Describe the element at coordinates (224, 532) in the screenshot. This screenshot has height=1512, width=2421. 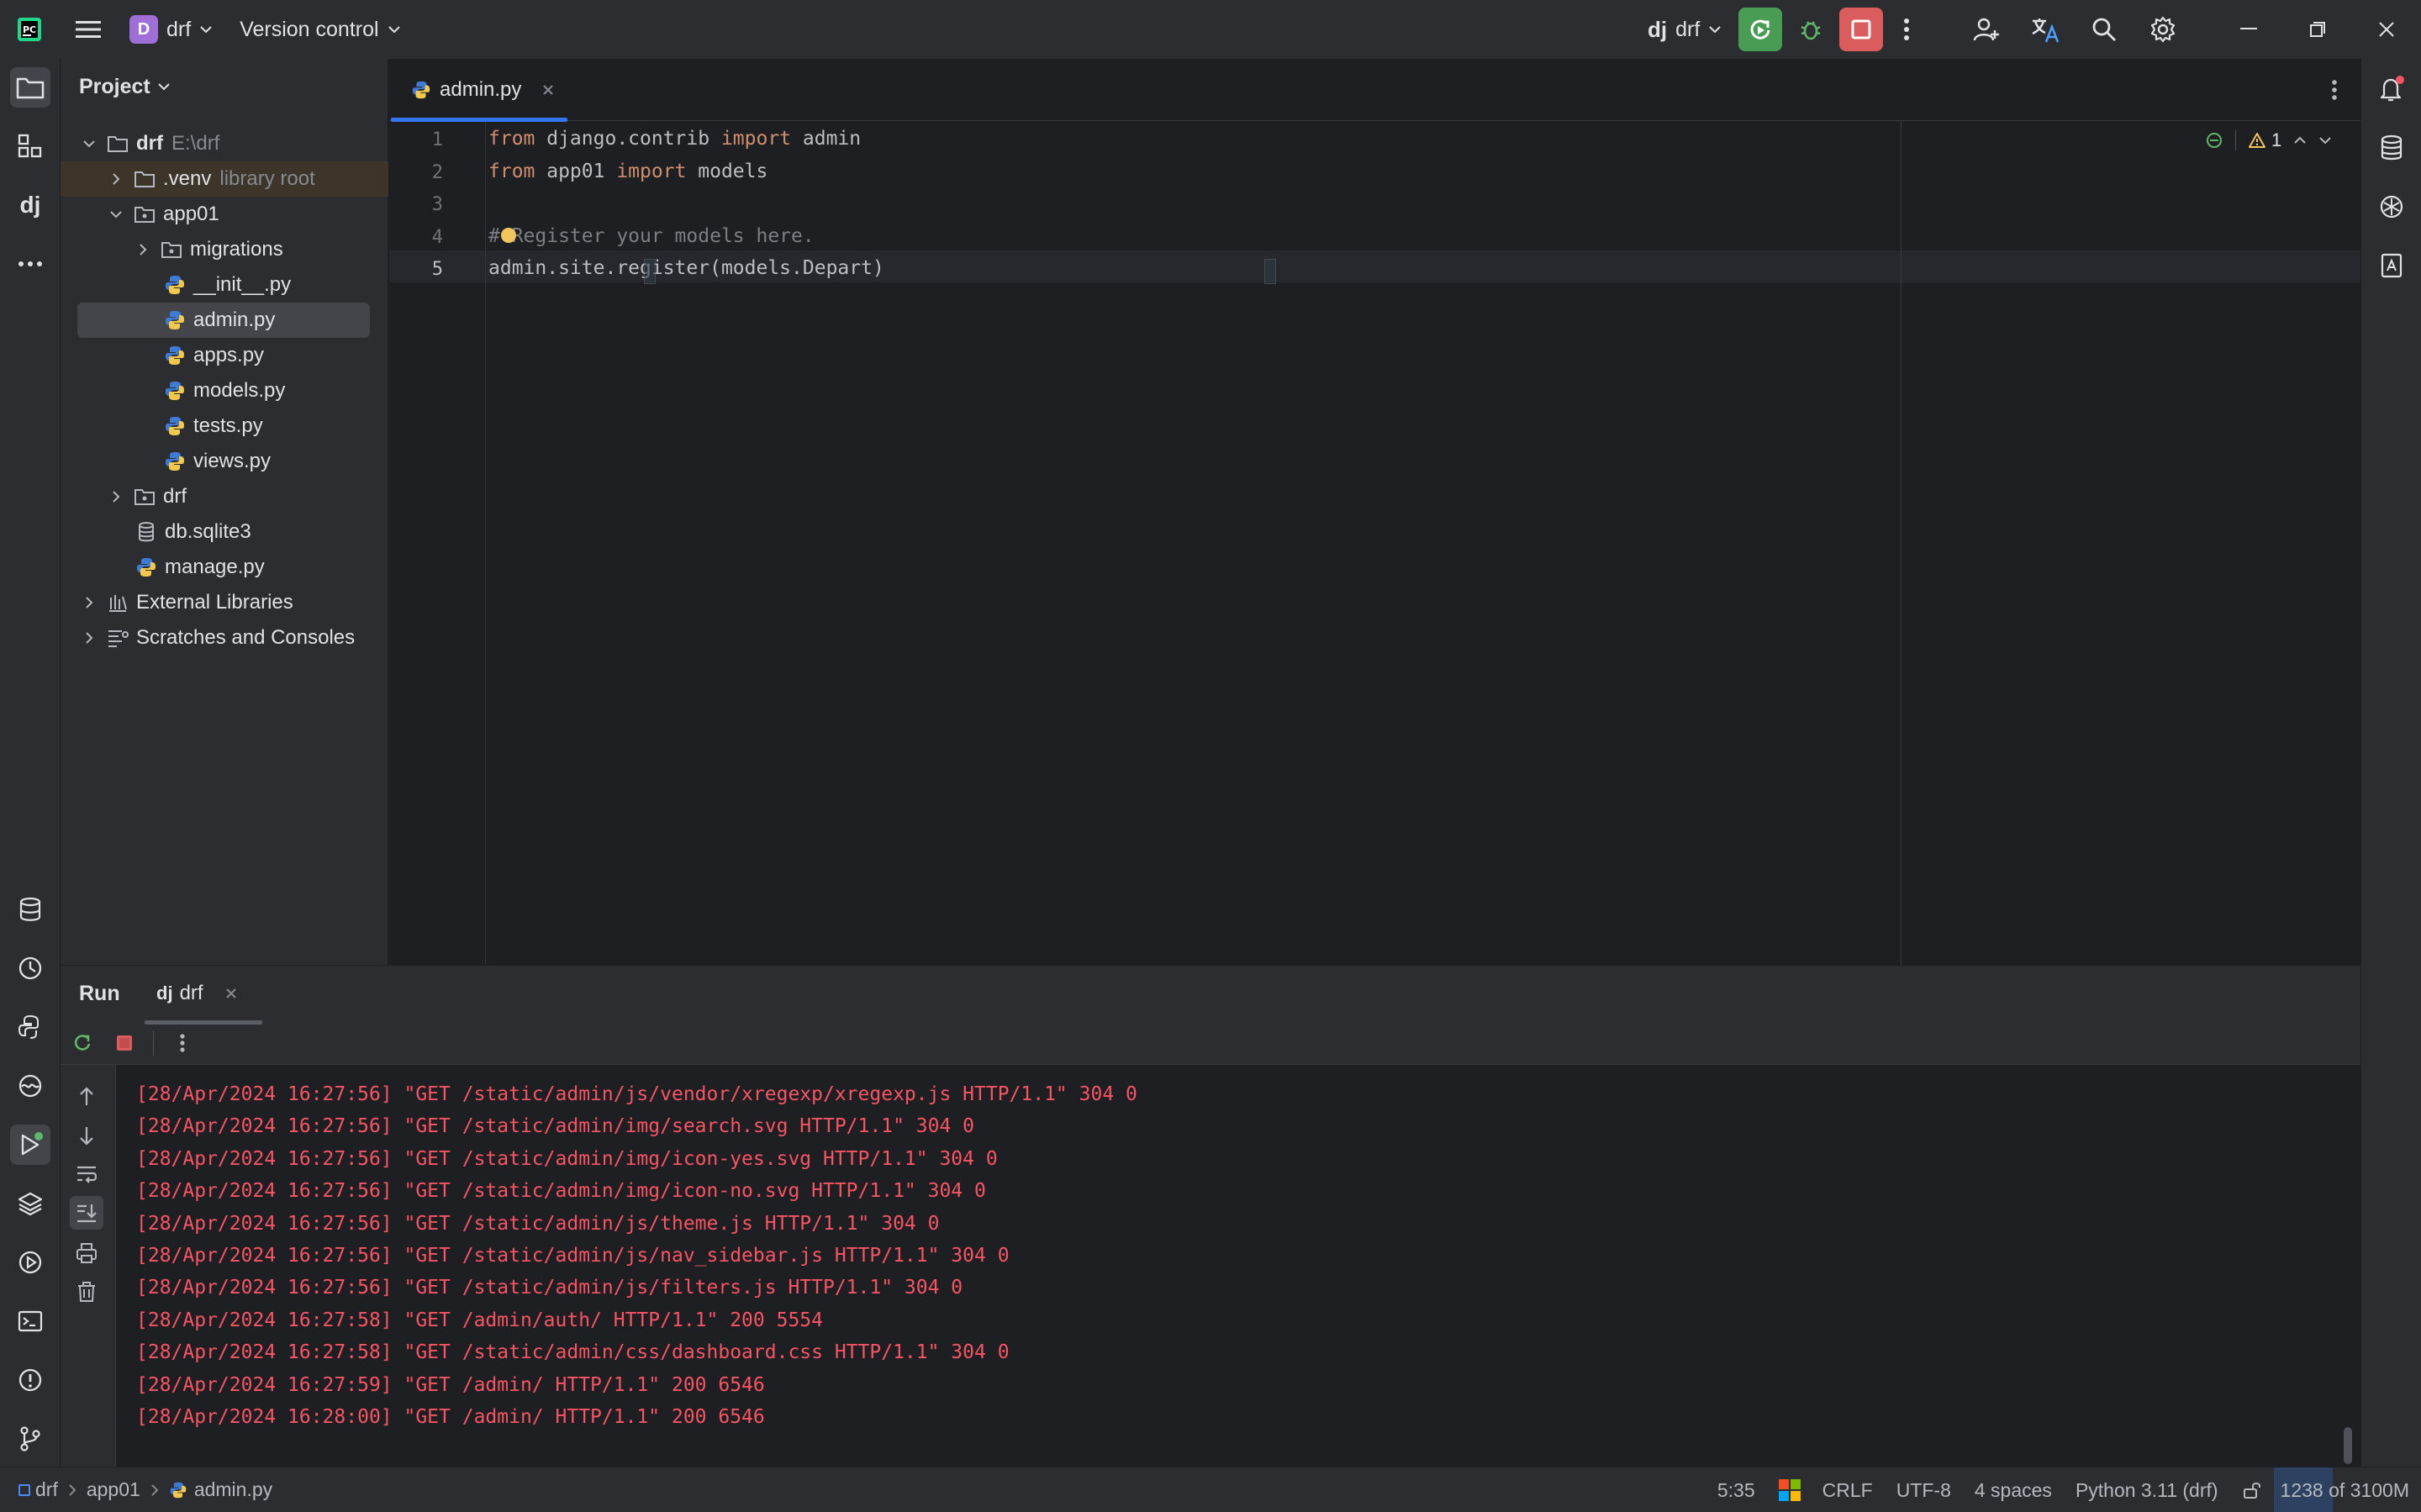
I see `tree-item-db-sqlite3: db.sqlite3` at that location.